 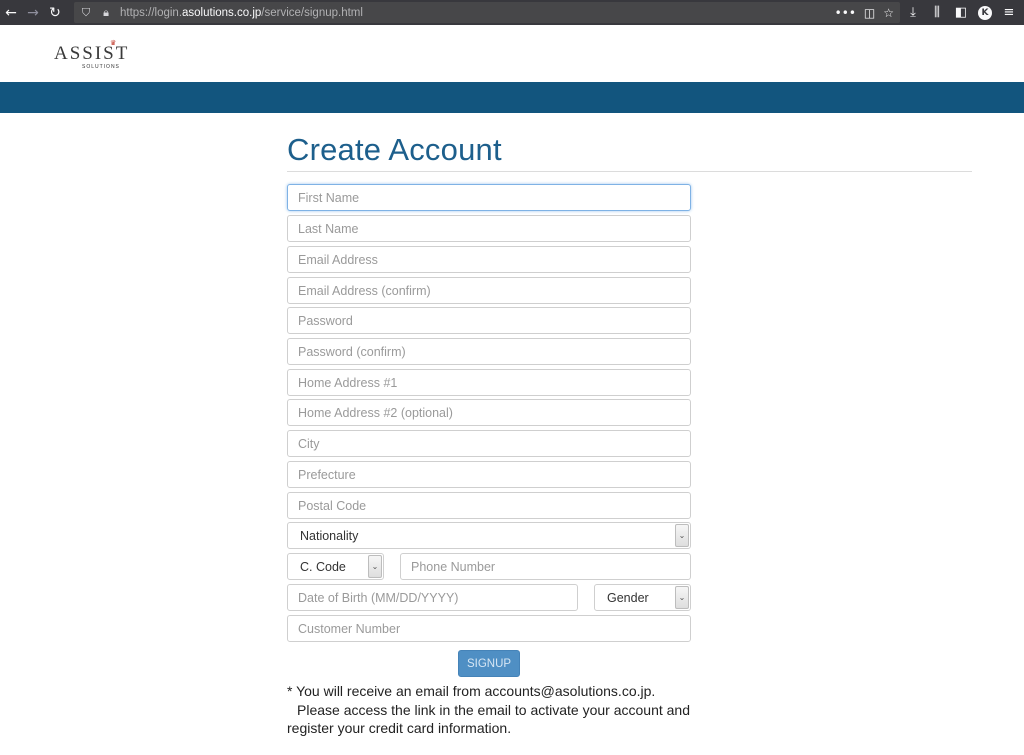 I want to click on pocket-icon: ◫, so click(x=869, y=13).